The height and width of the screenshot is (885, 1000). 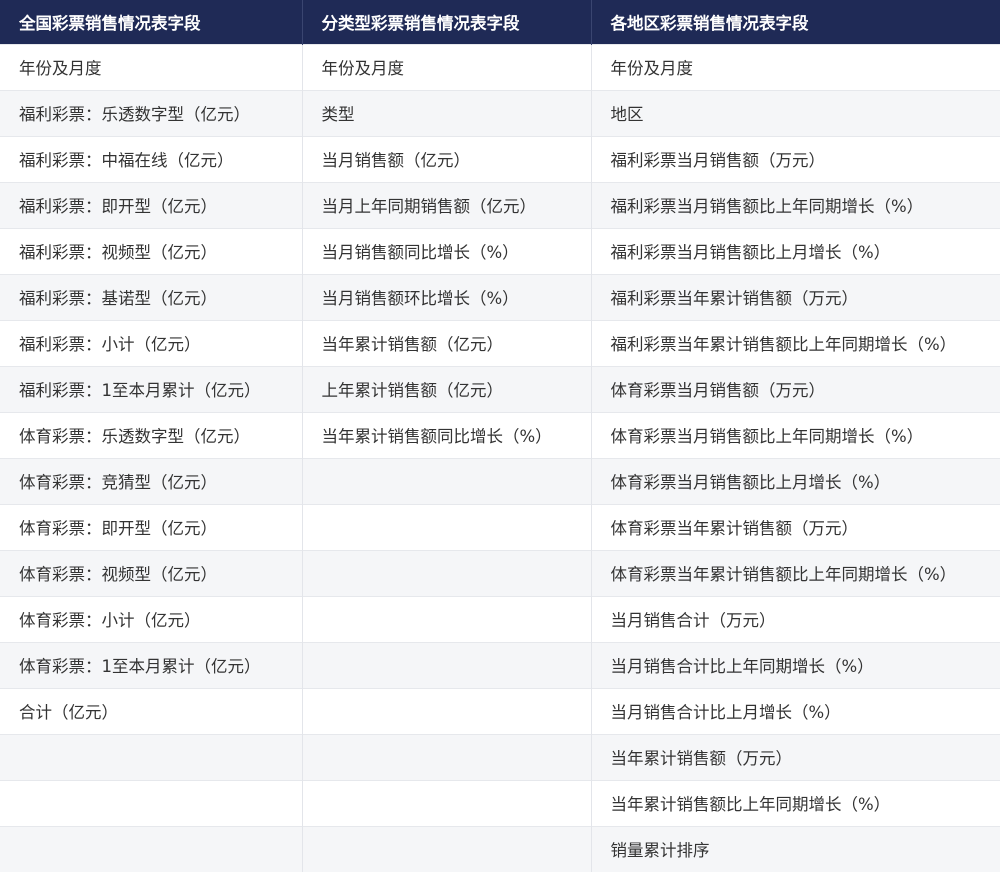 I want to click on table-row: 福利彩票：中福在线（亿元） 当月销售额（亿元） 福利彩票当月销售额（万元）, so click(x=500, y=158).